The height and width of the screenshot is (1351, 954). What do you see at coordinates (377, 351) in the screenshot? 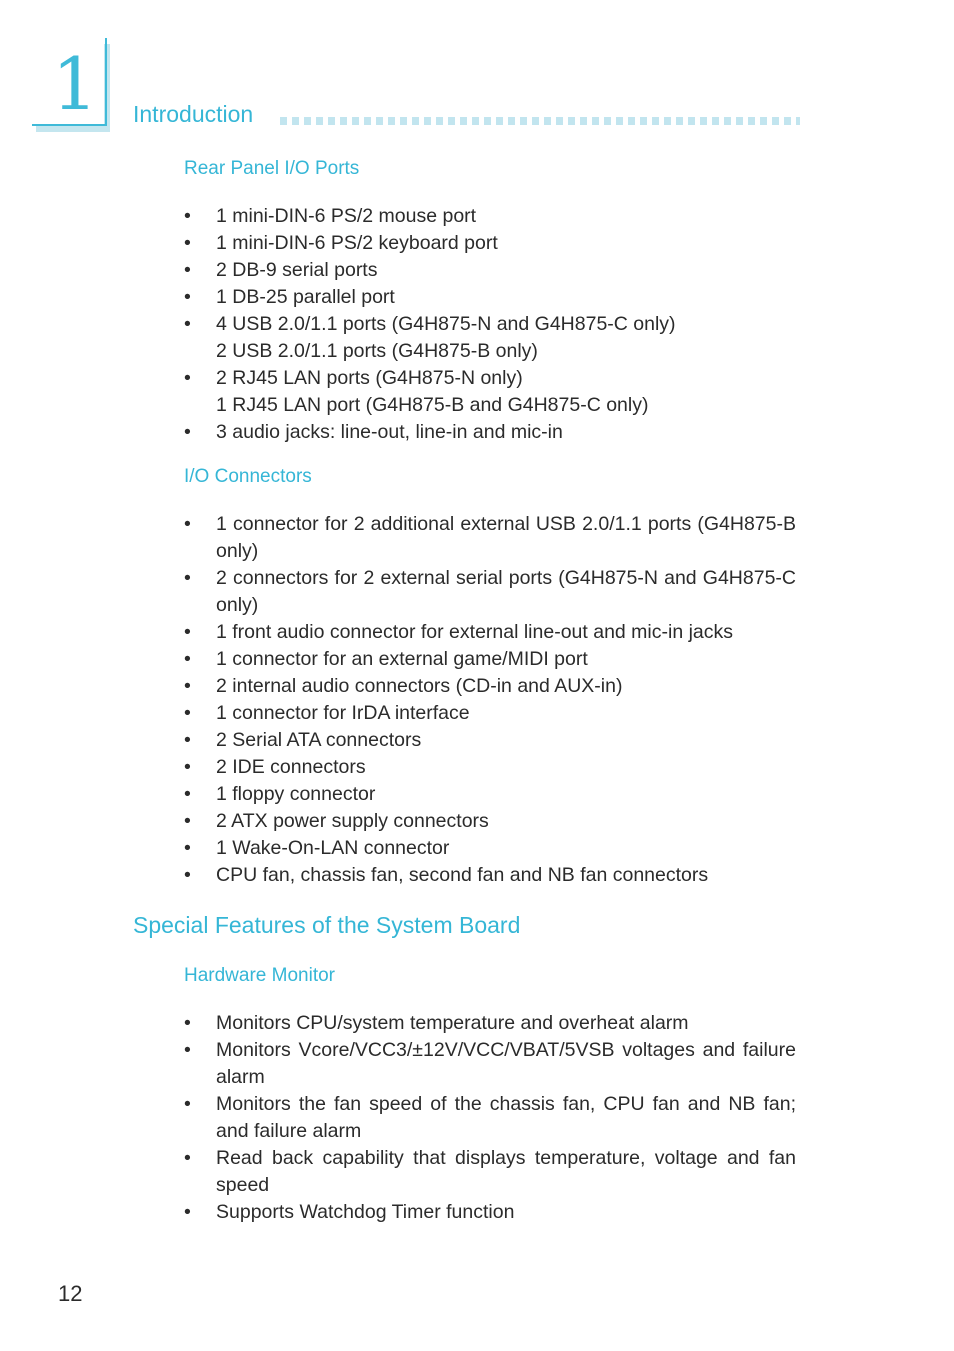
I see `list-item-text: 2 USB 2.0/1.1 ports (G4H875-B only)` at bounding box center [377, 351].